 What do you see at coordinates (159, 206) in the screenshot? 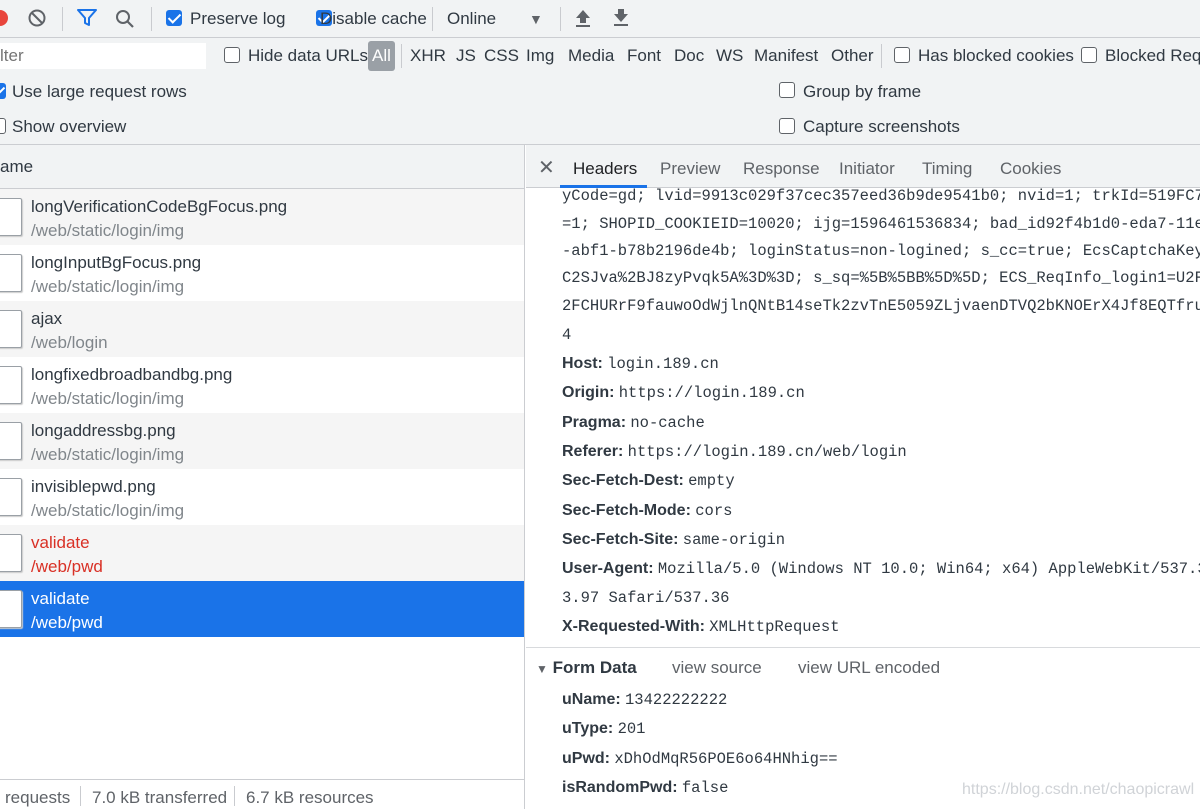
I see `request-name: longVerificationCodeBgFocus.png` at bounding box center [159, 206].